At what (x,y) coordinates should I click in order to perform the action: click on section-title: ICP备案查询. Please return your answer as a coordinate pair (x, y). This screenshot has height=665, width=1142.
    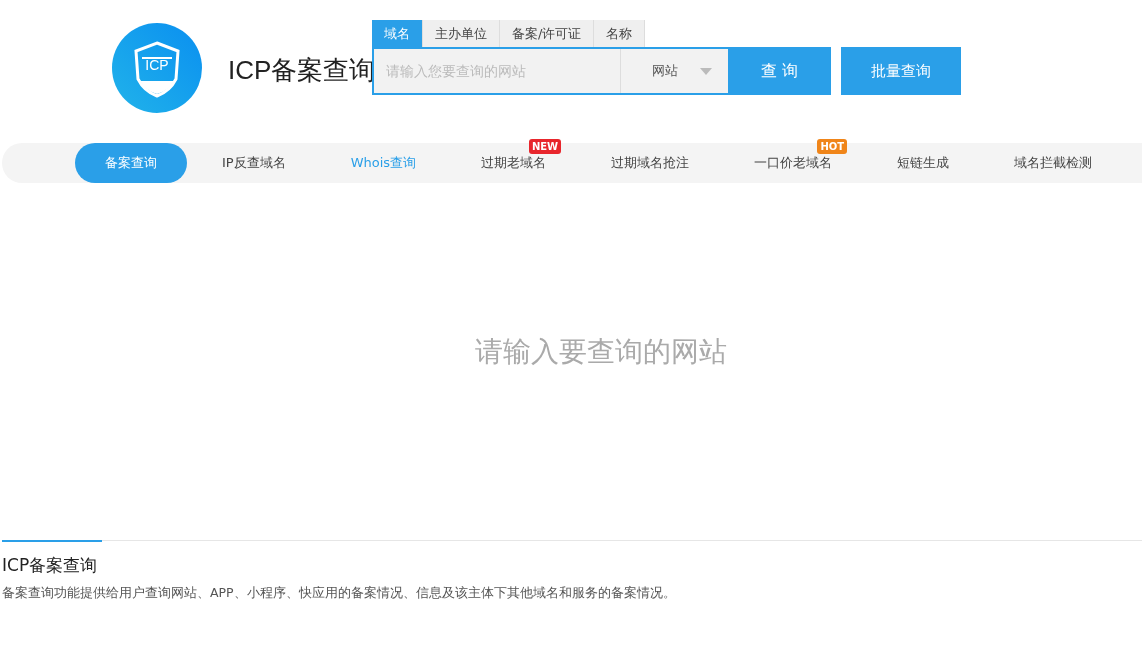
    Looking at the image, I should click on (50, 565).